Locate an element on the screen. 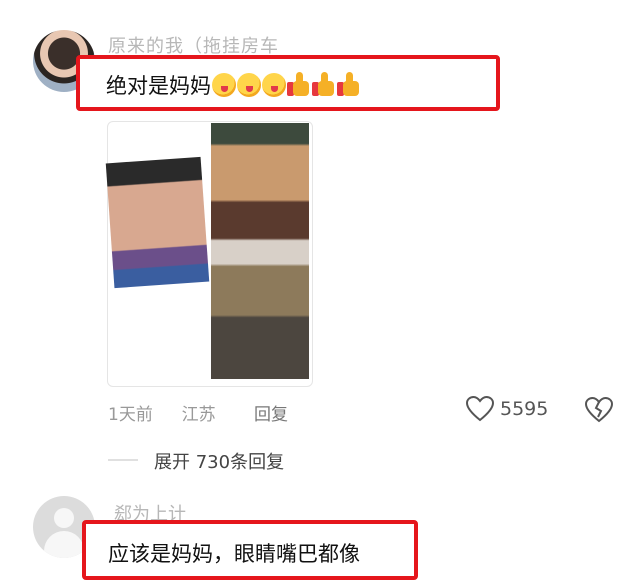  default-avatar-body is located at coordinates (64, 544).